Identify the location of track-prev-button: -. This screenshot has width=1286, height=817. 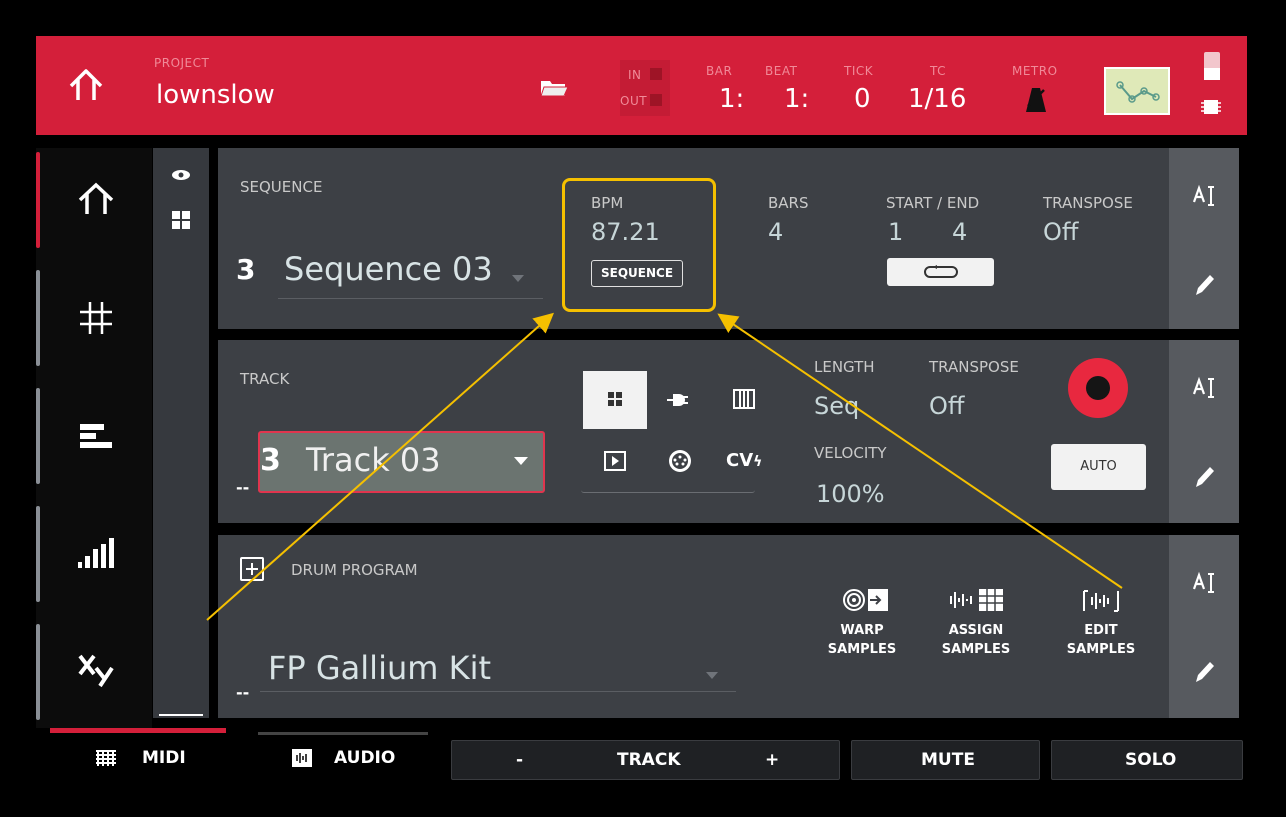
(519, 760).